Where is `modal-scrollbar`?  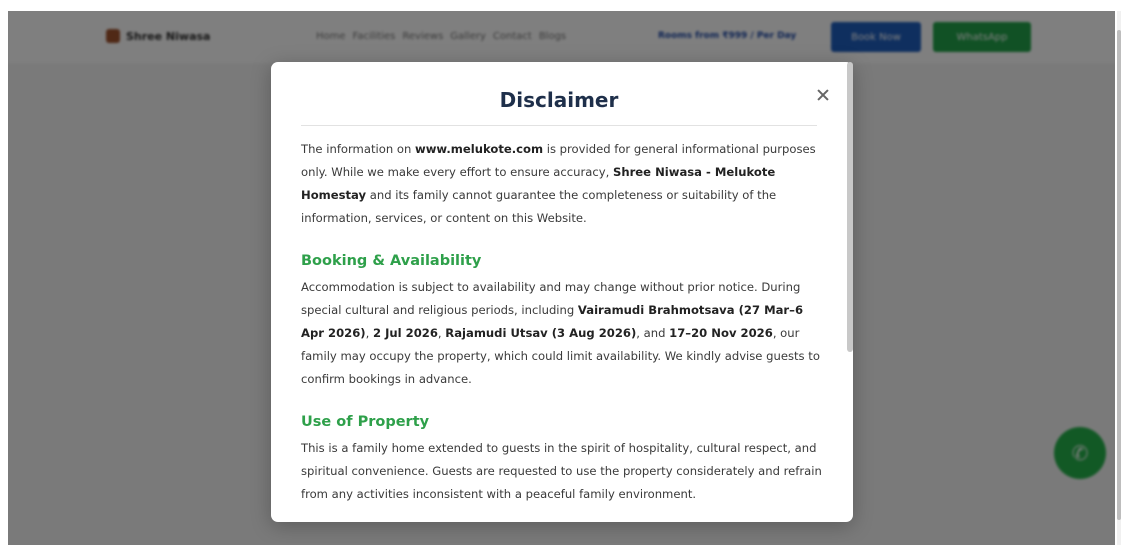
modal-scrollbar is located at coordinates (850, 207).